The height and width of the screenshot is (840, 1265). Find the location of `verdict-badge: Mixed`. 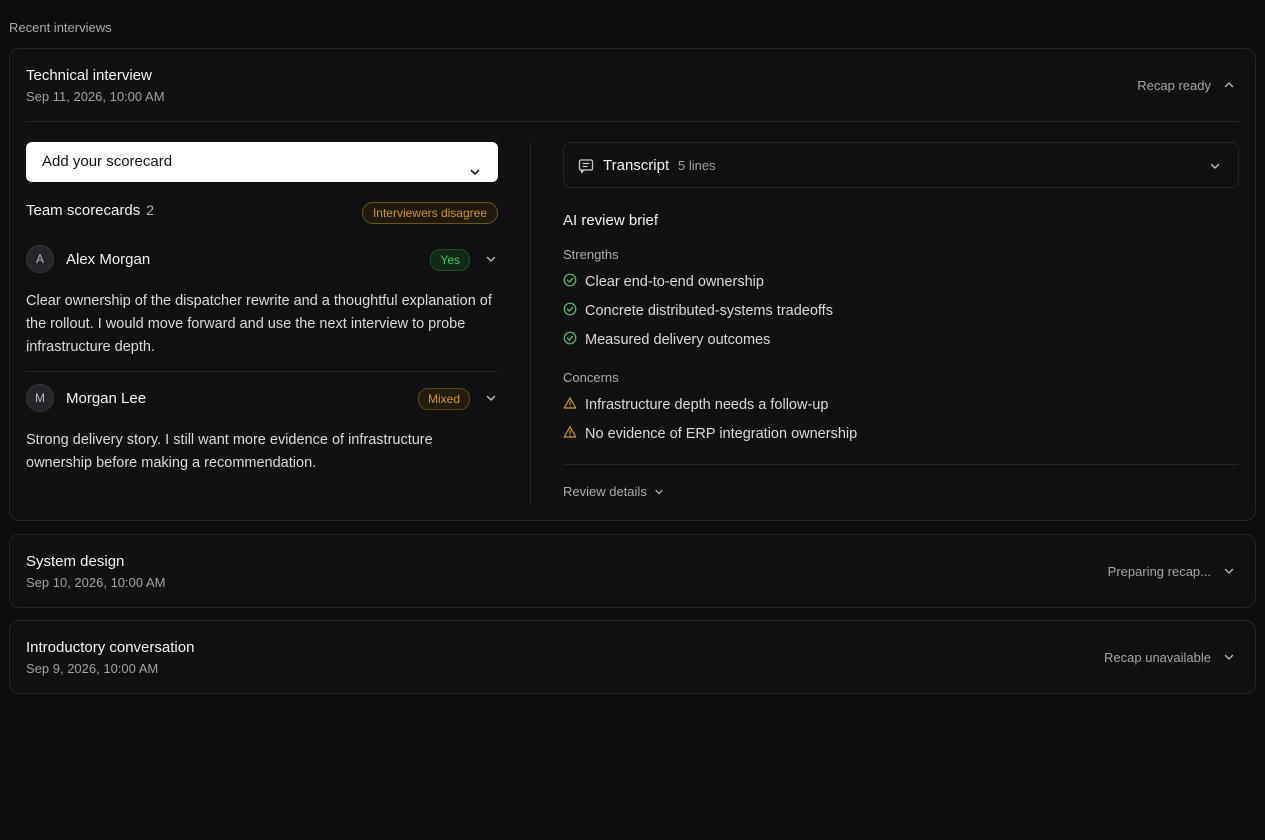

verdict-badge: Mixed is located at coordinates (443, 399).